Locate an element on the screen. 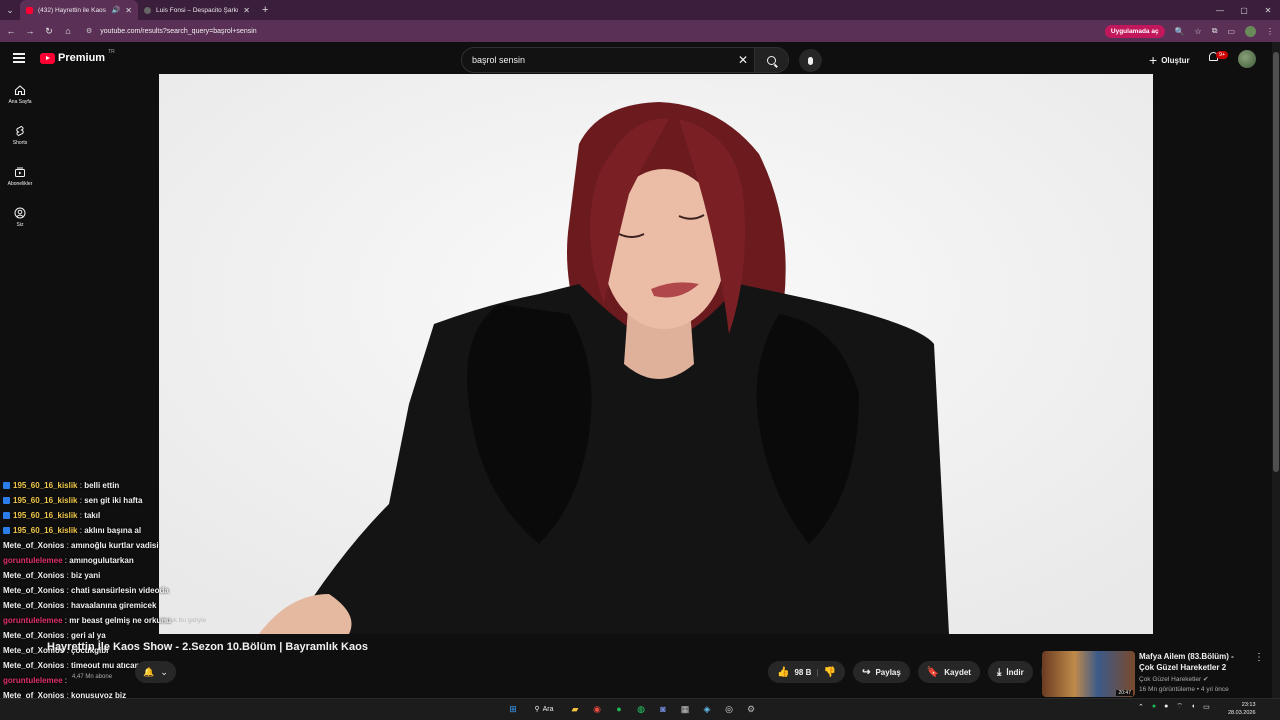  search-box: ✕ is located at coordinates (625, 60).